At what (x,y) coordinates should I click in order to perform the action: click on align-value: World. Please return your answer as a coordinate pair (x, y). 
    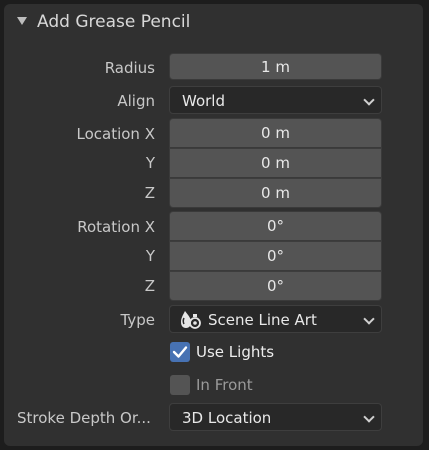
    Looking at the image, I should click on (203, 101).